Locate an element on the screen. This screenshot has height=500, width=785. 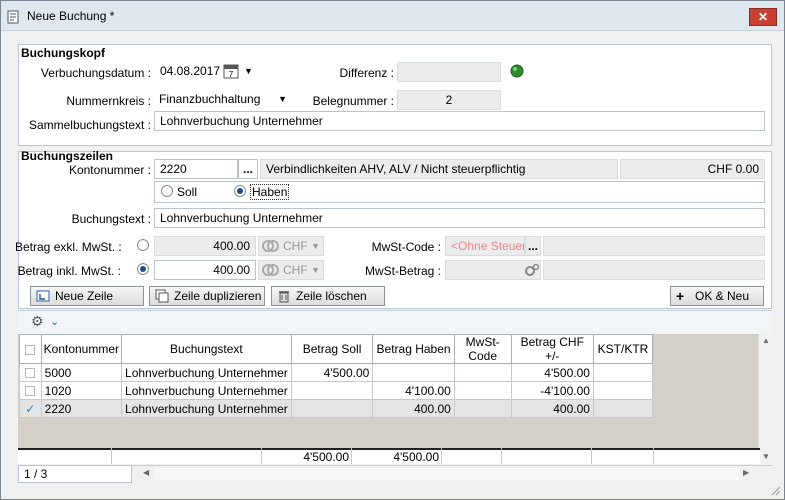
konto-cell: 2220 is located at coordinates (81, 408).